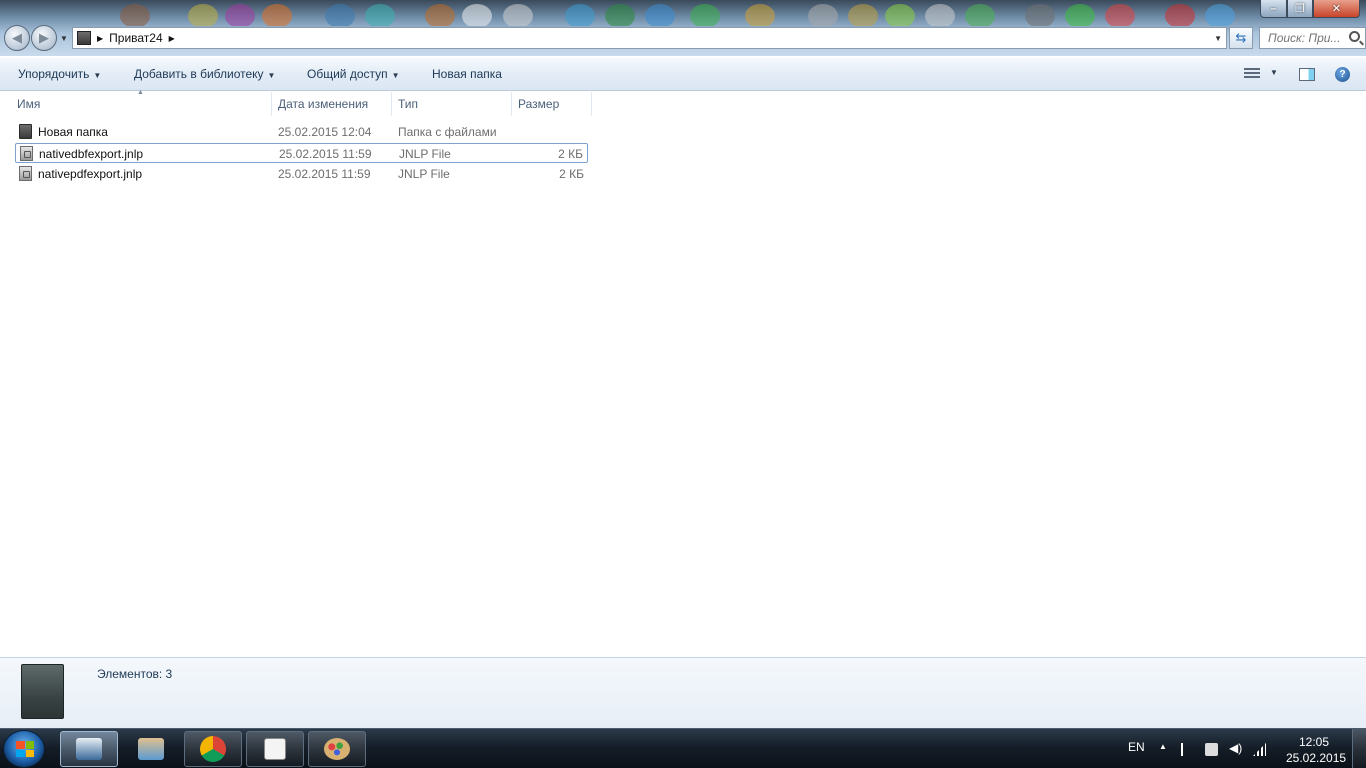 This screenshot has height=768, width=1366. Describe the element at coordinates (135, 674) in the screenshot. I see `item-count: Элементов: 3` at that location.